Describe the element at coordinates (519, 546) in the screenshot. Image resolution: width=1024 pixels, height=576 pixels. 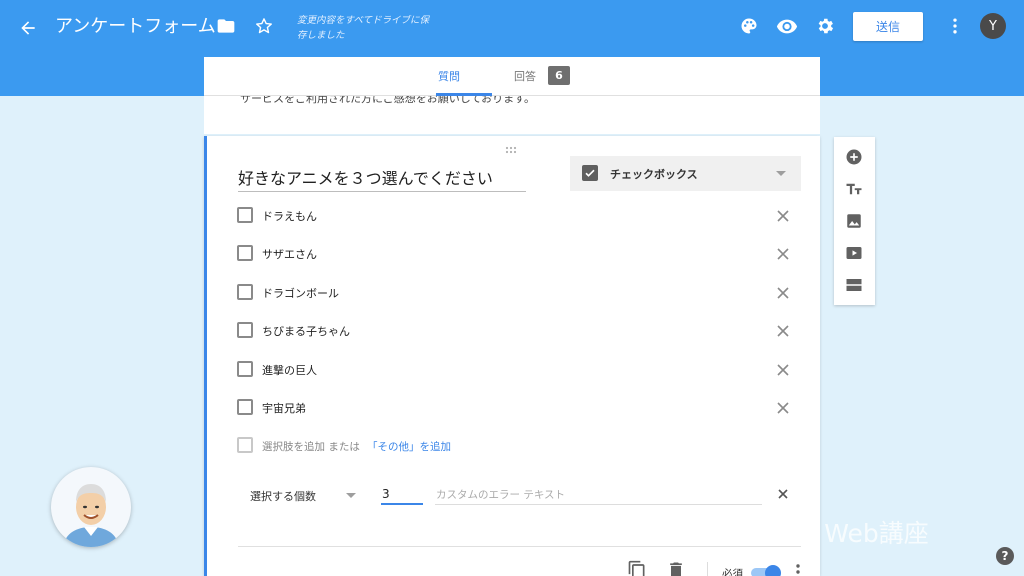
I see `card-footer-divider` at that location.